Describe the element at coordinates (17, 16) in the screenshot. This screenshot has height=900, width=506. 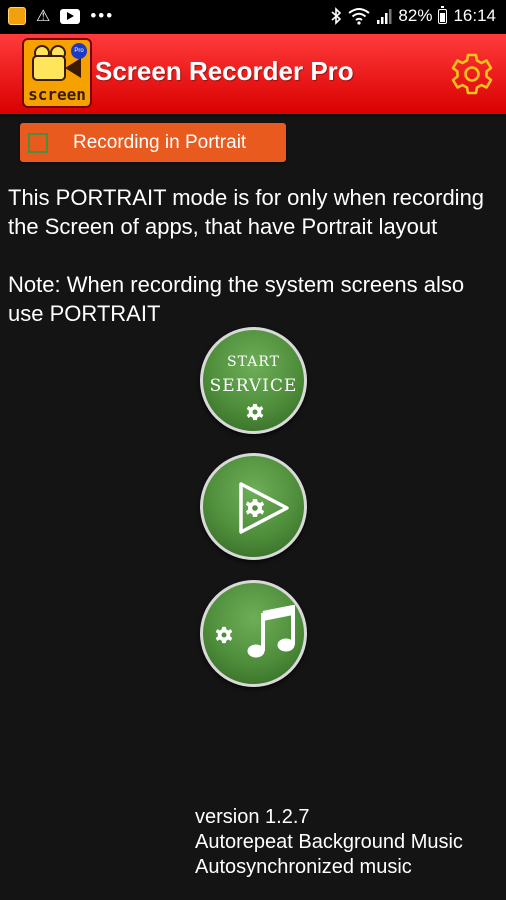
I see `app-notification-icon` at that location.